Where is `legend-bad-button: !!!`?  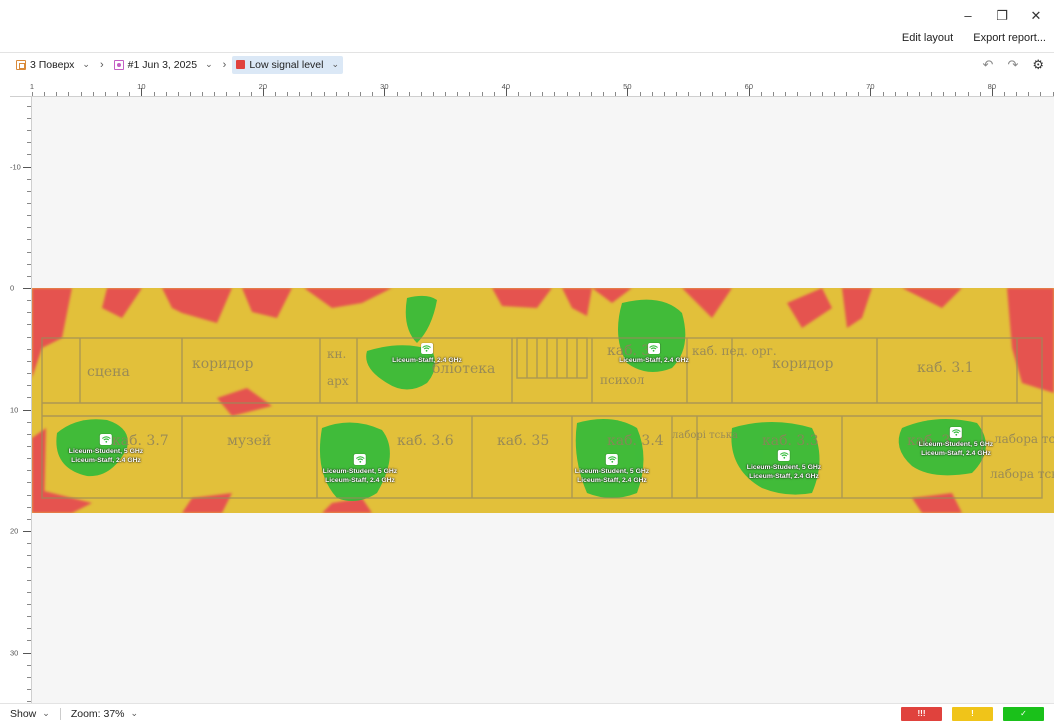 legend-bad-button: !!! is located at coordinates (921, 714).